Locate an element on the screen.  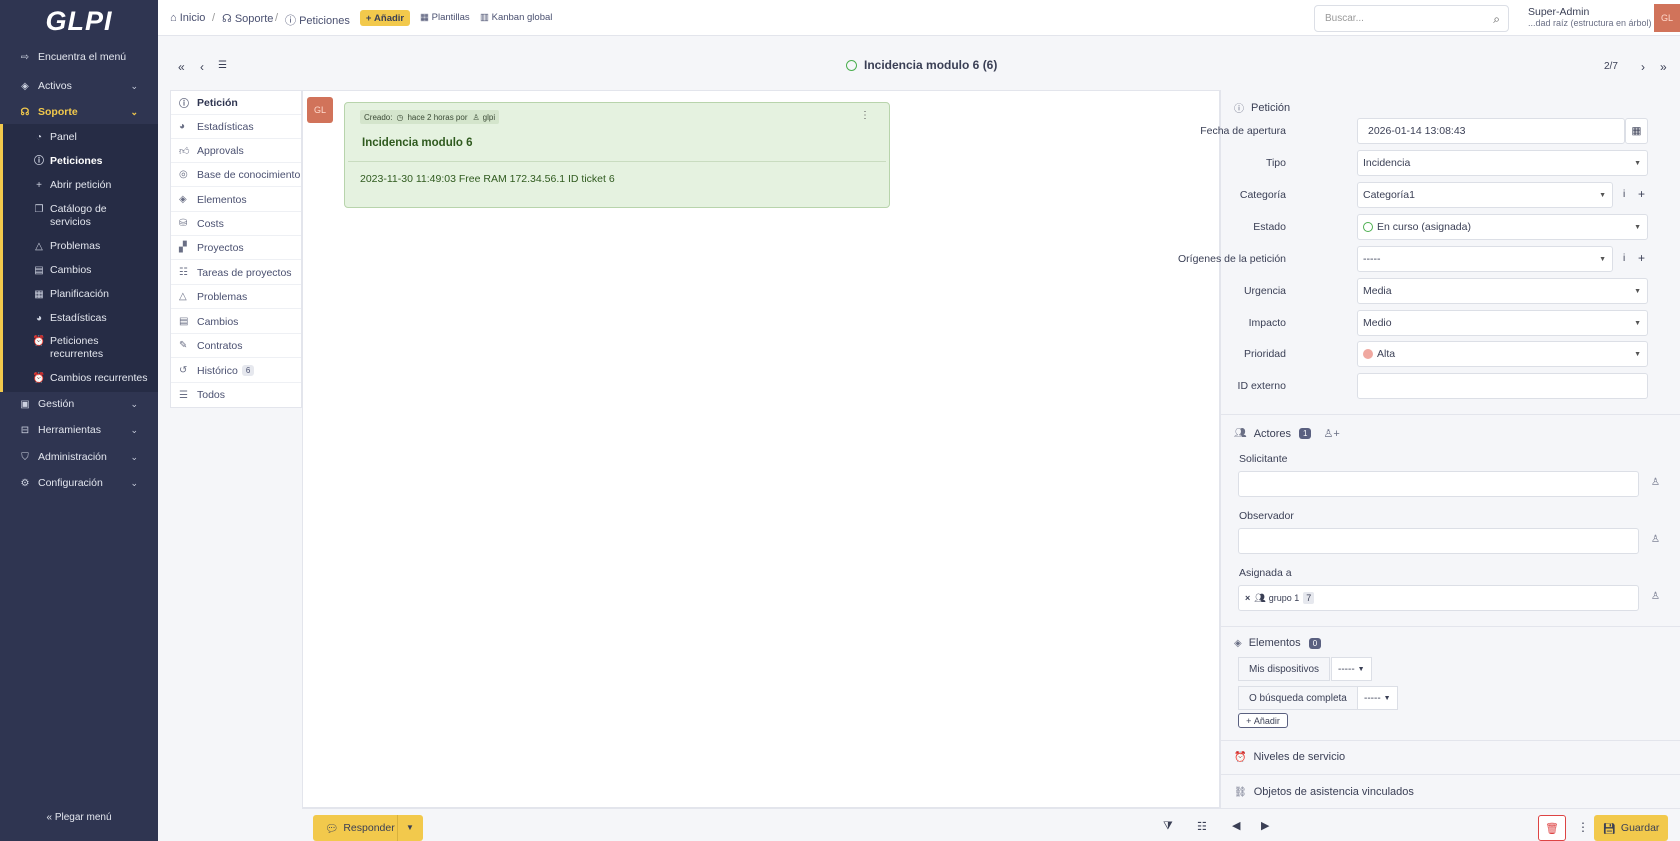
sidebar-item-label: Activos is located at coordinates (55, 86).